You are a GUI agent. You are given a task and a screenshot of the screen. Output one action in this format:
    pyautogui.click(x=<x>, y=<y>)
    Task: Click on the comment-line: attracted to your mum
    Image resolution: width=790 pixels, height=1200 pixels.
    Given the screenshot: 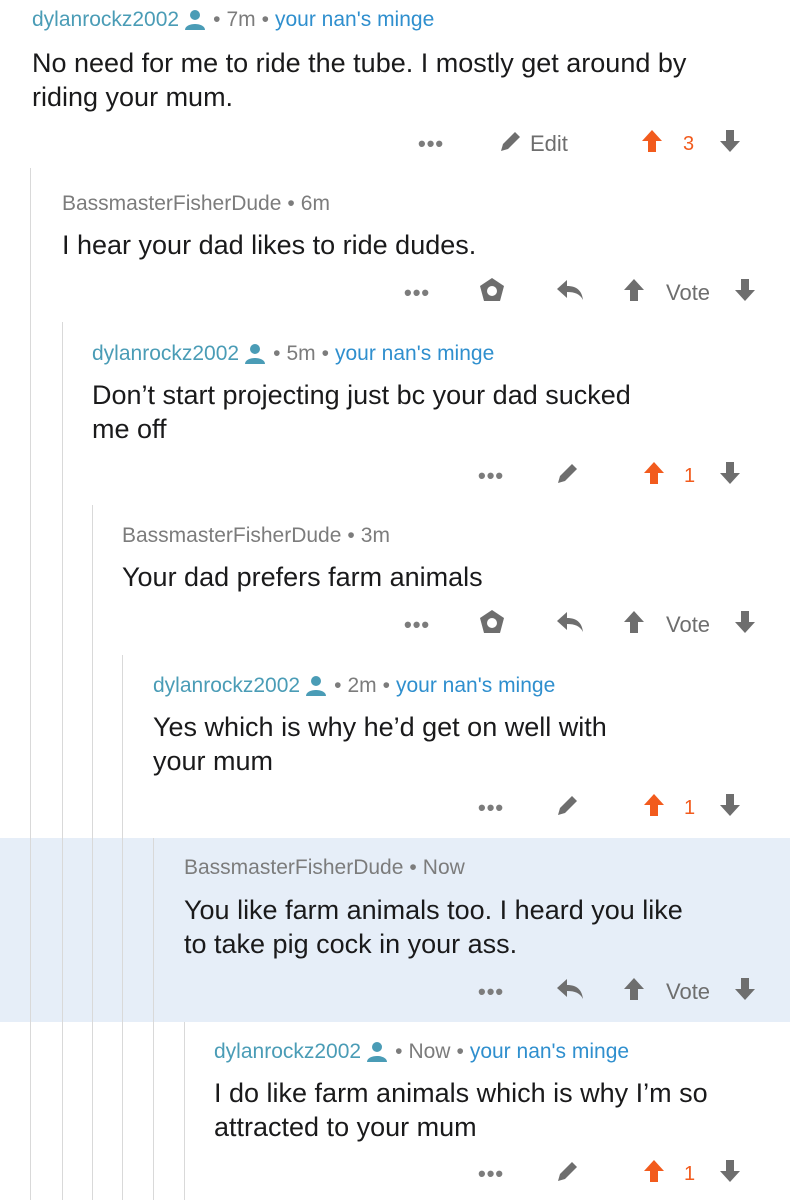 What is the action you would take?
    pyautogui.click(x=345, y=1127)
    